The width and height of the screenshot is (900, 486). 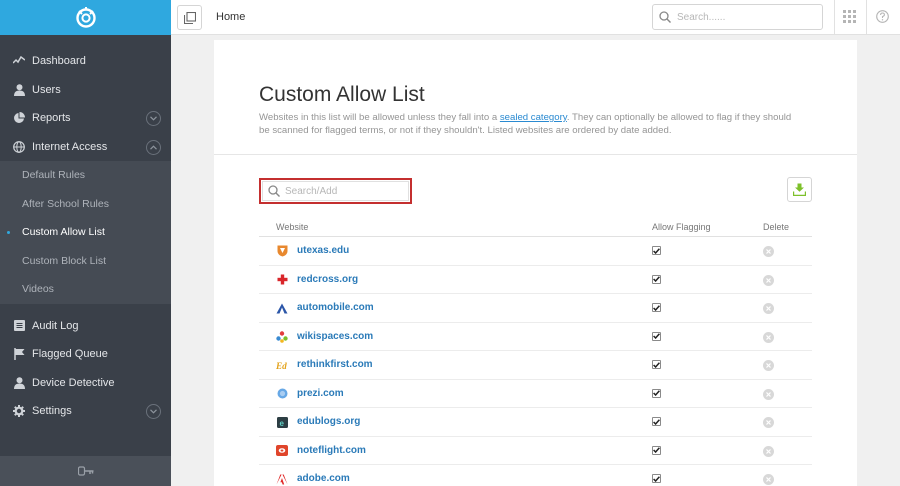 I want to click on sidebar-item-label: Device Detective, so click(x=73, y=382).